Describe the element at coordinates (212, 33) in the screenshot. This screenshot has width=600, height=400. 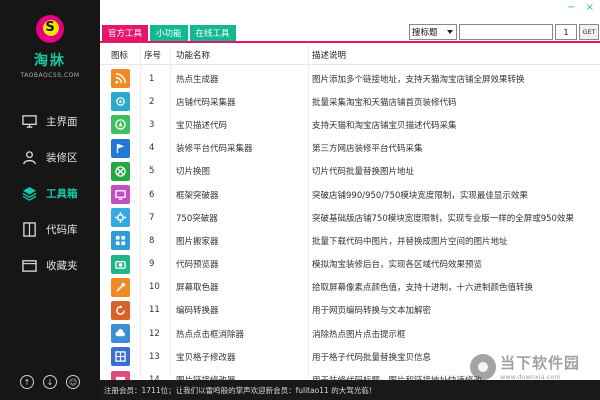
I see `tab-online-tools: 在线工具` at that location.